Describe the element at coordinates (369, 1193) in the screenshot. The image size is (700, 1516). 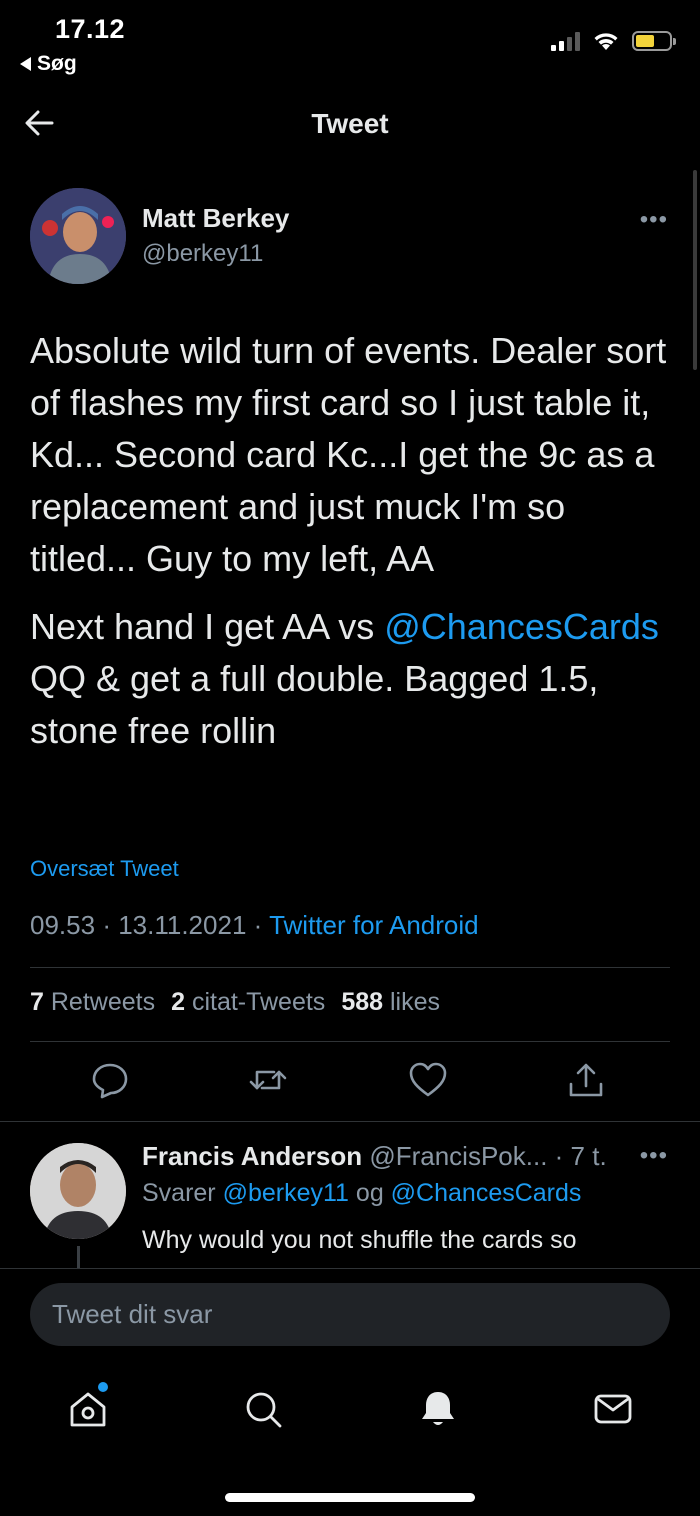
I see `replying-and: og` at that location.